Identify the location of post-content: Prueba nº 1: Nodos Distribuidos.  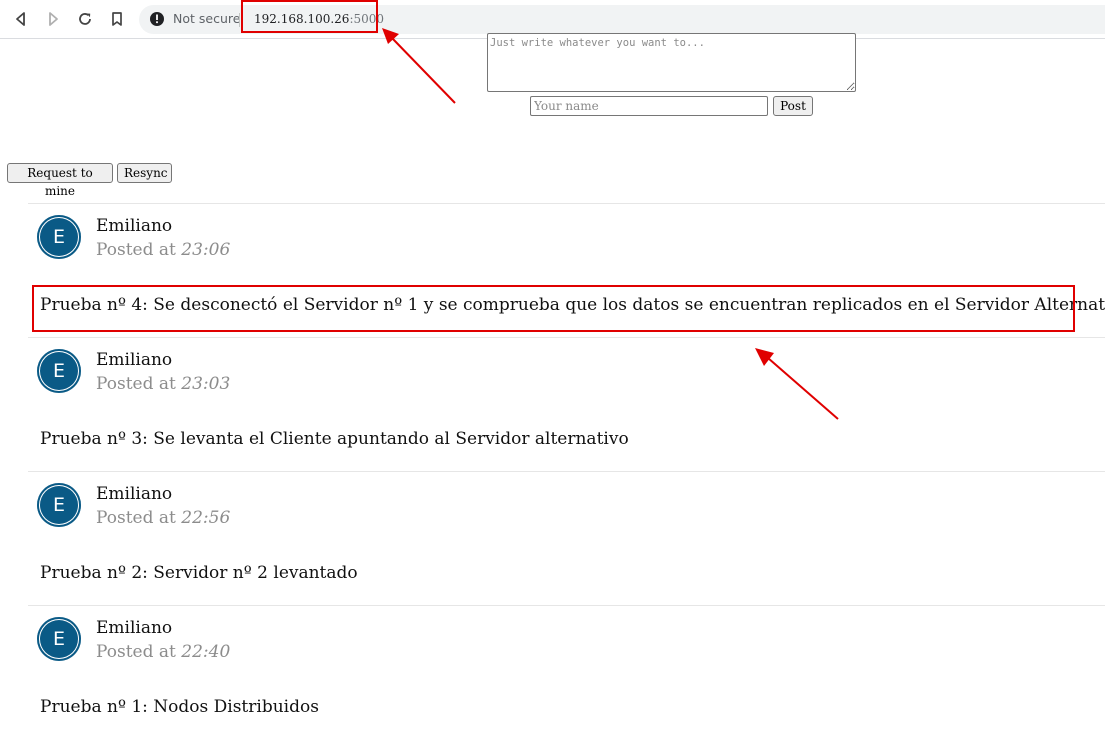
(179, 707).